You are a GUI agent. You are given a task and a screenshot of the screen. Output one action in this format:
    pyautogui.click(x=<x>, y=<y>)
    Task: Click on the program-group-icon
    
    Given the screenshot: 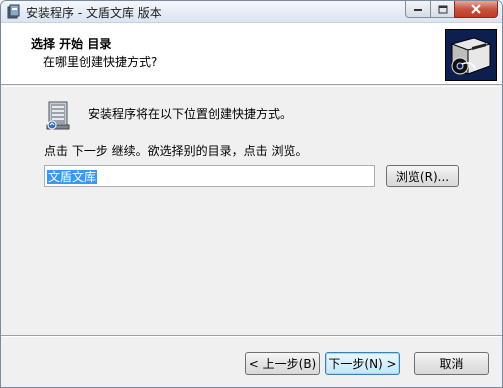 What is the action you would take?
    pyautogui.click(x=60, y=115)
    